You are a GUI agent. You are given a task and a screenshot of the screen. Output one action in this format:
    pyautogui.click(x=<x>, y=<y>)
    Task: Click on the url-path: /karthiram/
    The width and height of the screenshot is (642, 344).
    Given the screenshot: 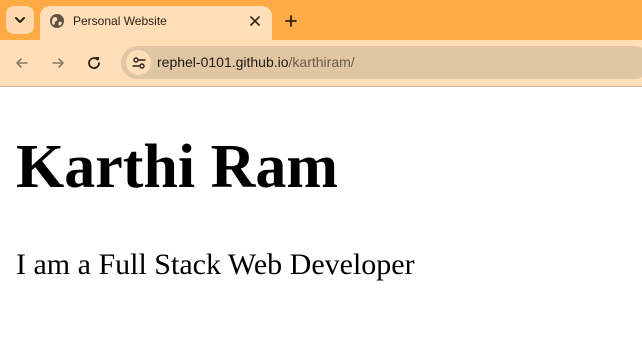 What is the action you would take?
    pyautogui.click(x=321, y=62)
    